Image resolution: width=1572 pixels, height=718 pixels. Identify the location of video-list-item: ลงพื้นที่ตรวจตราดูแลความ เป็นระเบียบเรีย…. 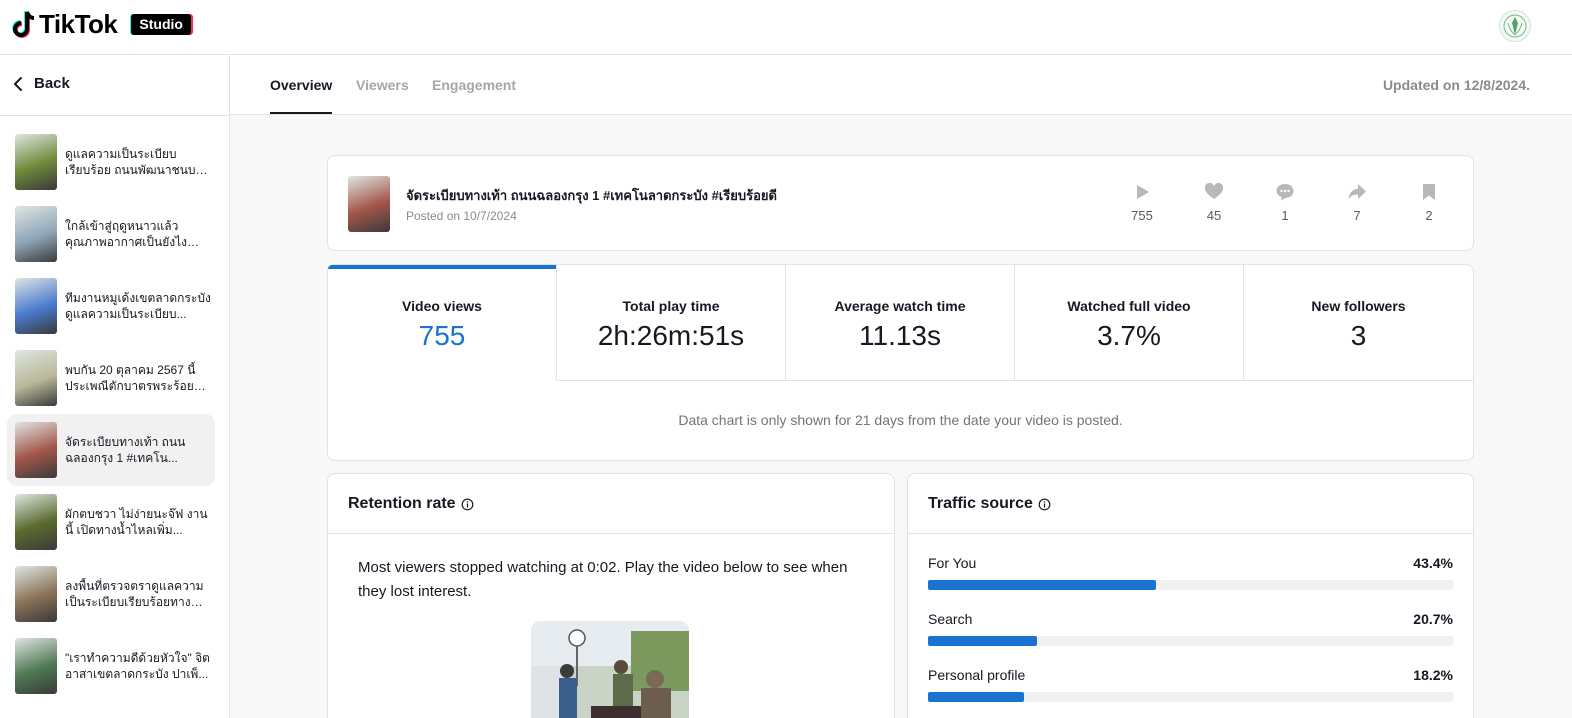
(111, 594).